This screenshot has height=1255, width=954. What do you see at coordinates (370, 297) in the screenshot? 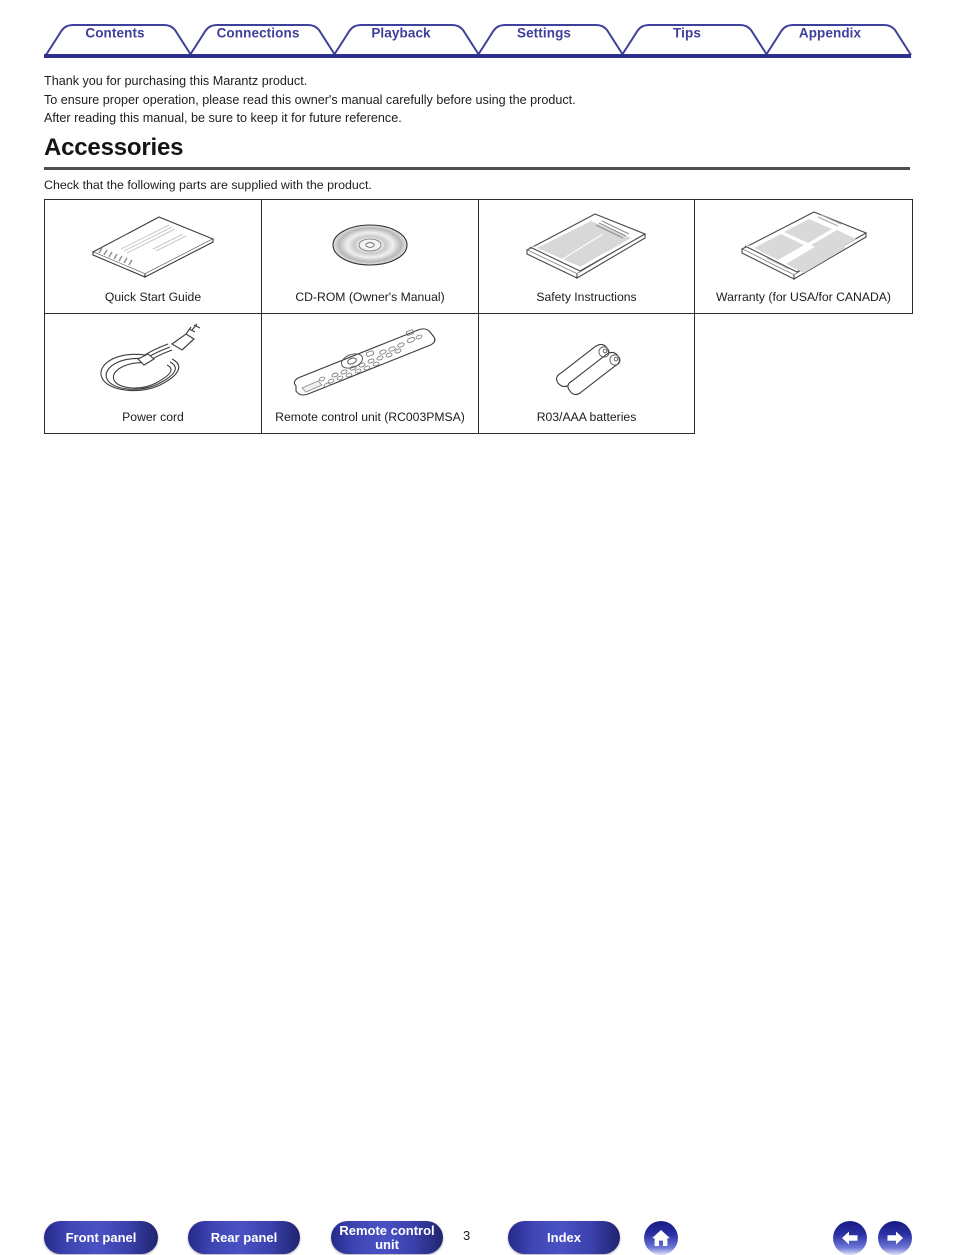
I see `accessory-label: CD-ROM (Owner's Manual)` at bounding box center [370, 297].